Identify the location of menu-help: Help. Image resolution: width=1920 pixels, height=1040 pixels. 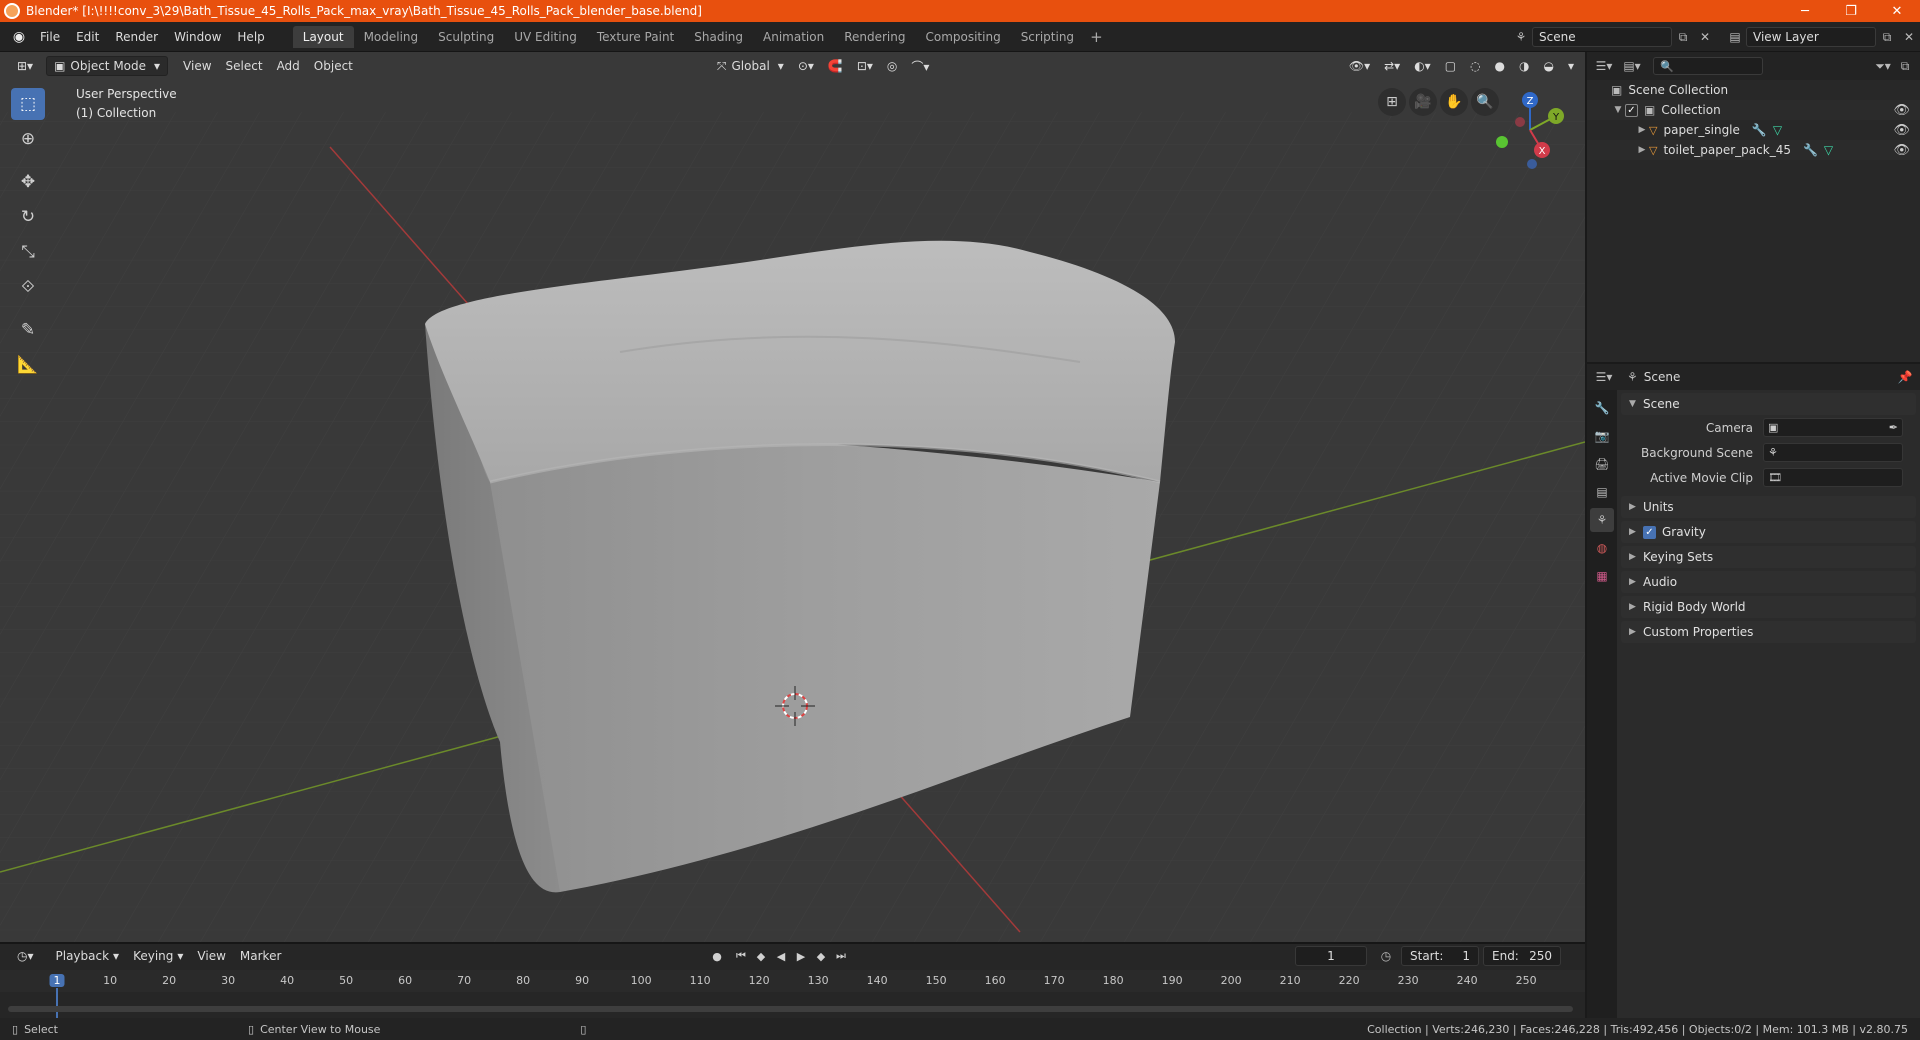
(250, 37).